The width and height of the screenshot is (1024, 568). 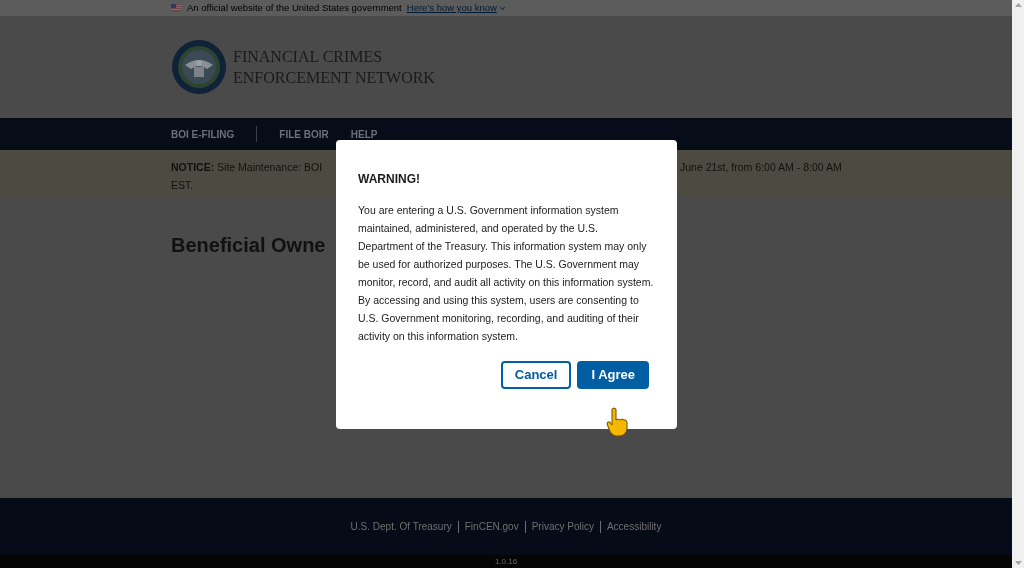 What do you see at coordinates (182, 185) in the screenshot?
I see `notice-text: EST.` at bounding box center [182, 185].